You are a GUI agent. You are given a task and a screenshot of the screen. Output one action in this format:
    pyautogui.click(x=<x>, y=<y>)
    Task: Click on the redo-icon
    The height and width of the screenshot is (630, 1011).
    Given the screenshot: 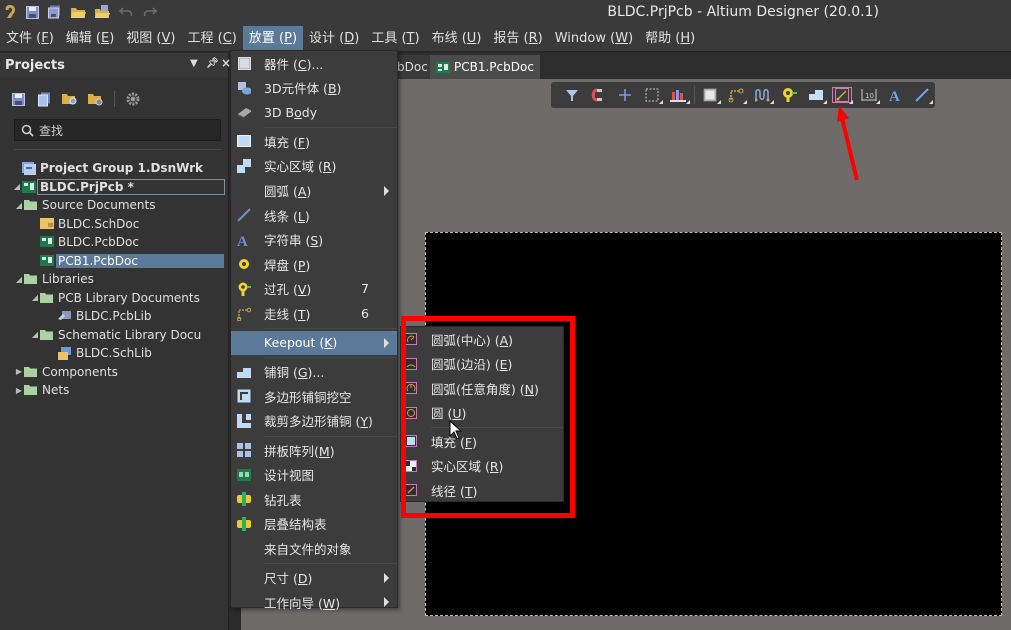 What is the action you would take?
    pyautogui.click(x=150, y=12)
    